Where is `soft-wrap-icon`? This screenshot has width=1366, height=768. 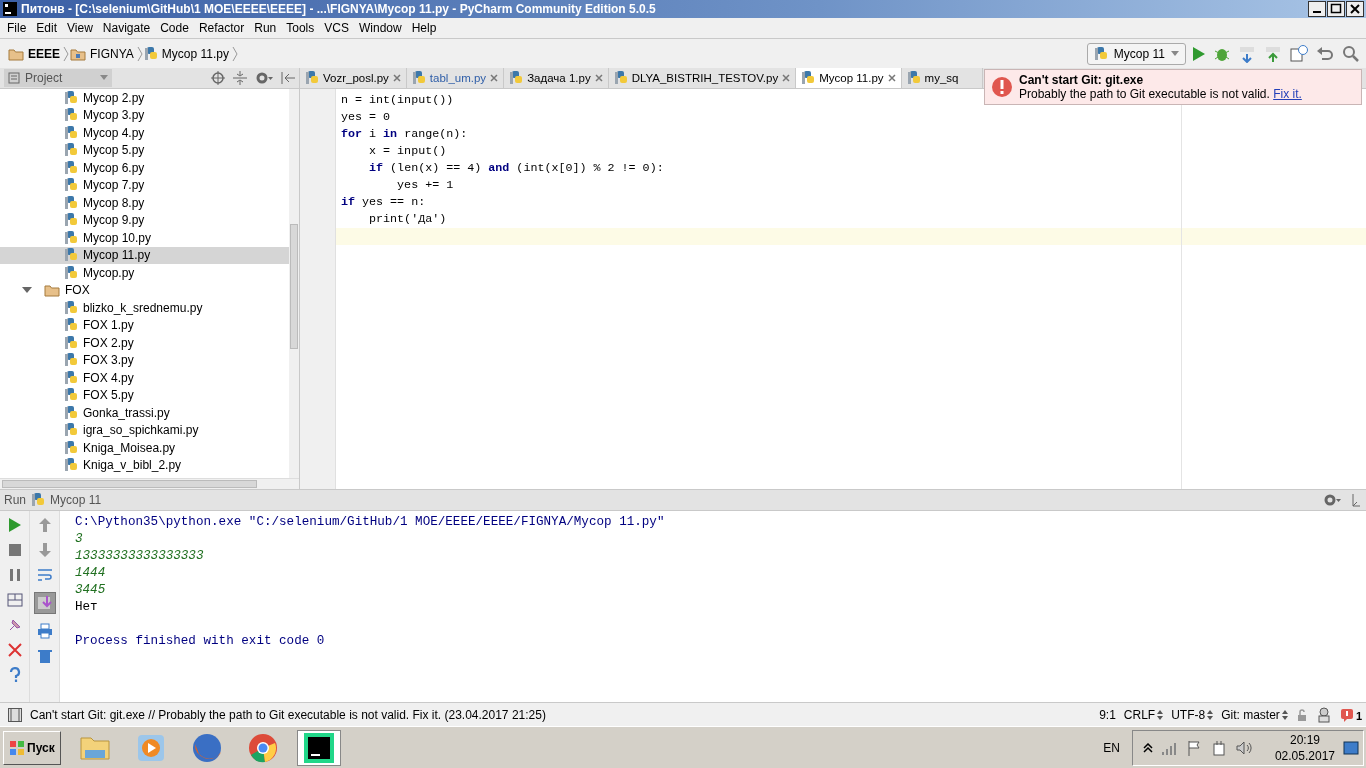 soft-wrap-icon is located at coordinates (44, 575).